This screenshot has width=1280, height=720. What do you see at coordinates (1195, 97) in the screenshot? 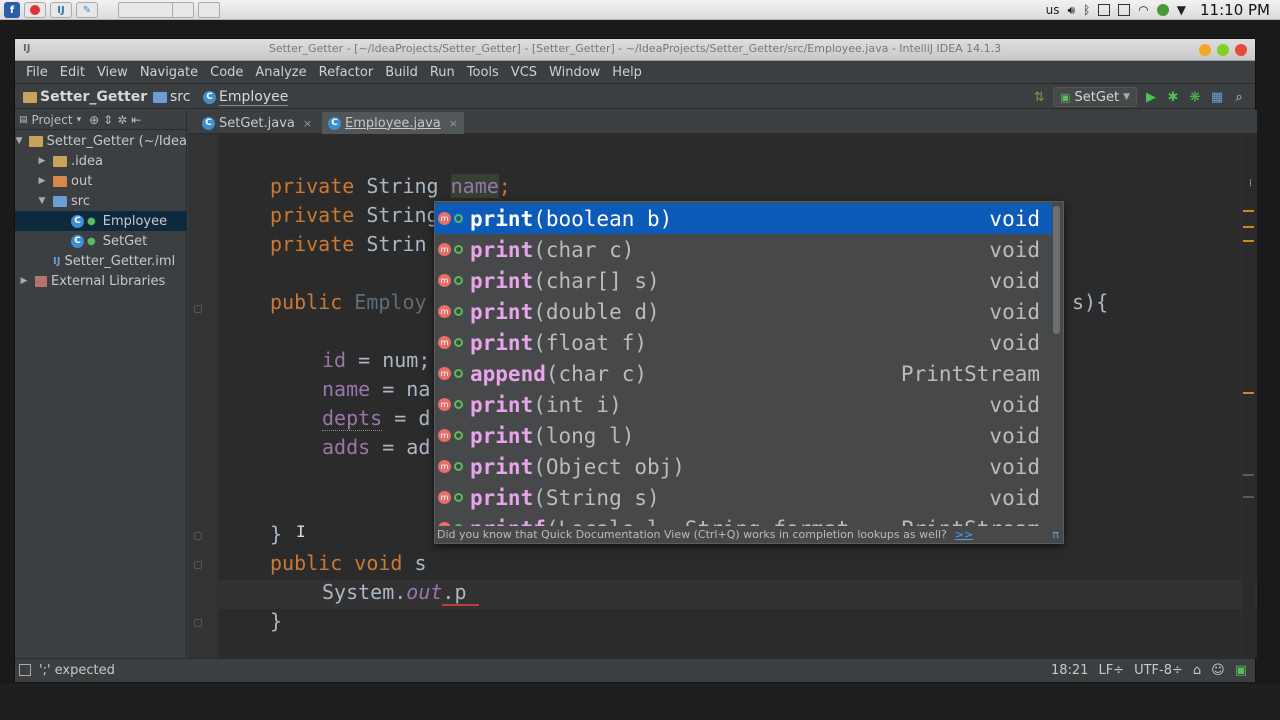
I see `coverage-icon: ❋` at bounding box center [1195, 97].